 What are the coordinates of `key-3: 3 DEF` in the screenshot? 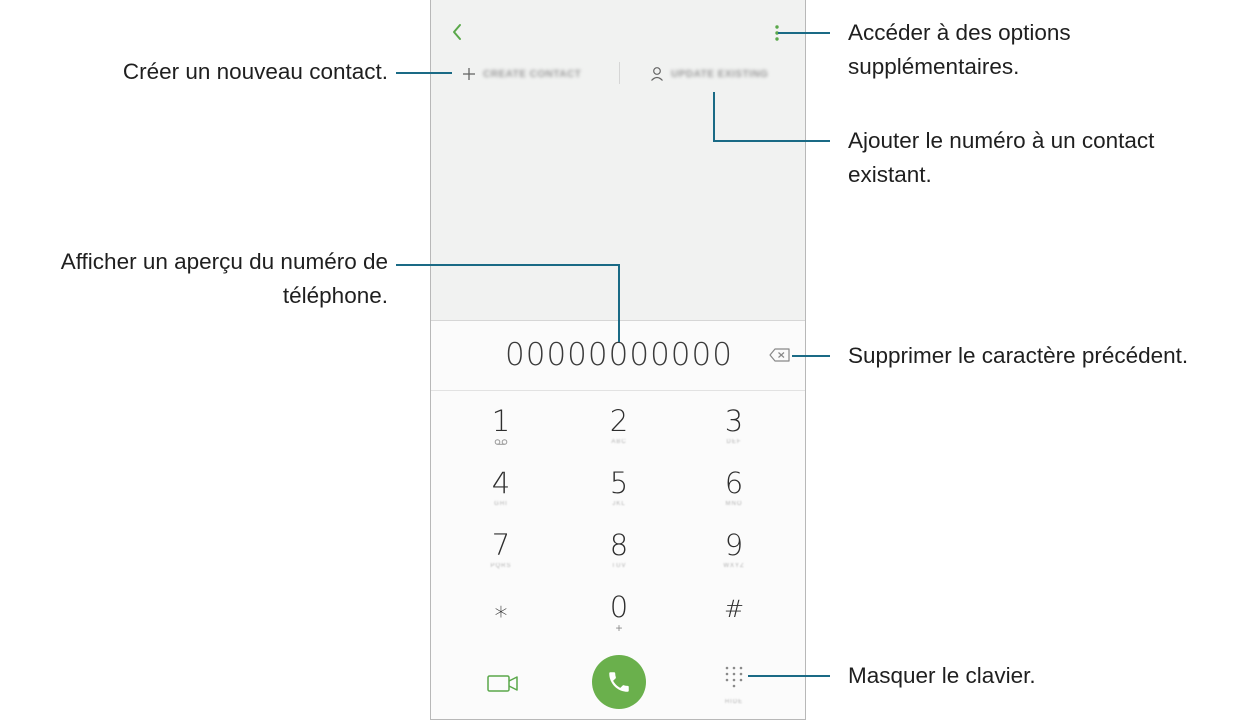 It's located at (734, 435).